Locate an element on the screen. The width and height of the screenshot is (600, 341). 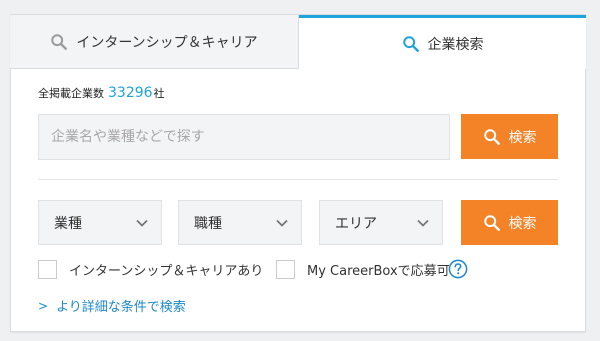
company-search-input is located at coordinates (244, 137).